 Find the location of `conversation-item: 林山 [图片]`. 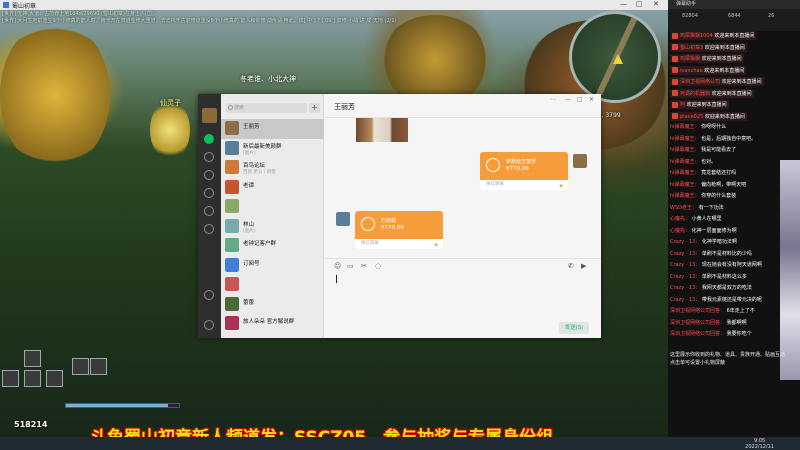

conversation-item: 林山 [图片] is located at coordinates (272, 227).